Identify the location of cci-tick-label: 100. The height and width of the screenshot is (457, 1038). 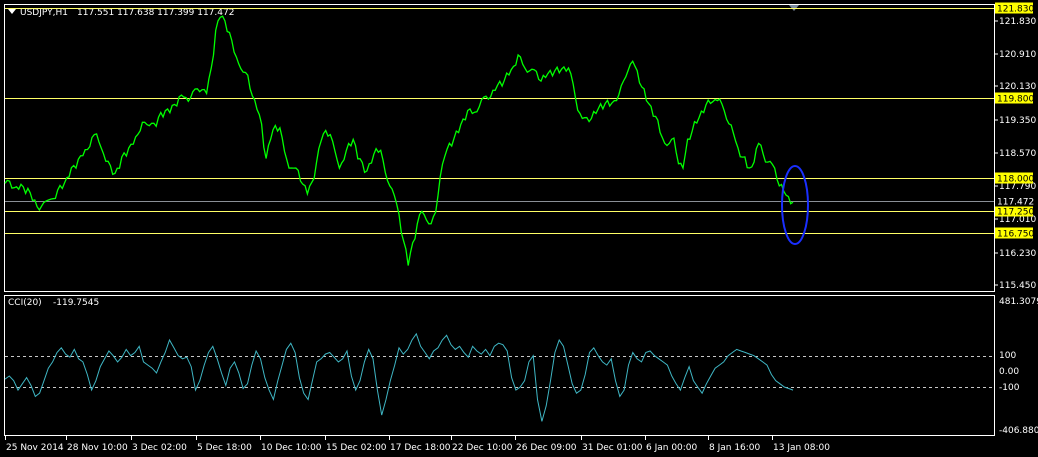
(1007, 356).